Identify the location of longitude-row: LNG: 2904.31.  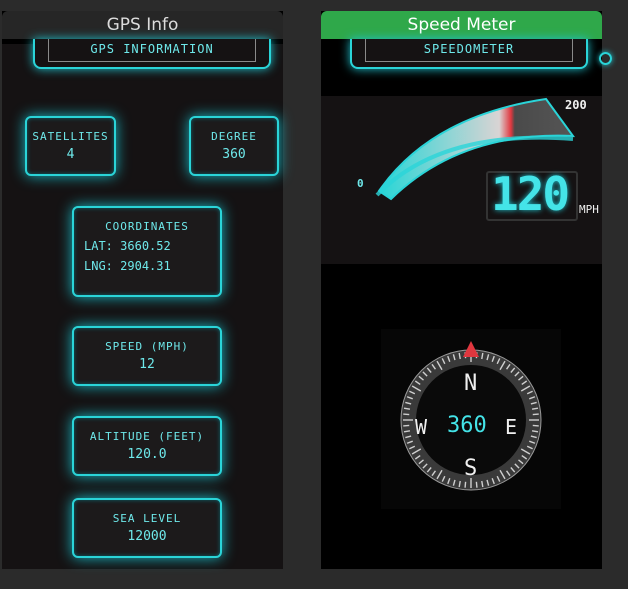
(152, 266).